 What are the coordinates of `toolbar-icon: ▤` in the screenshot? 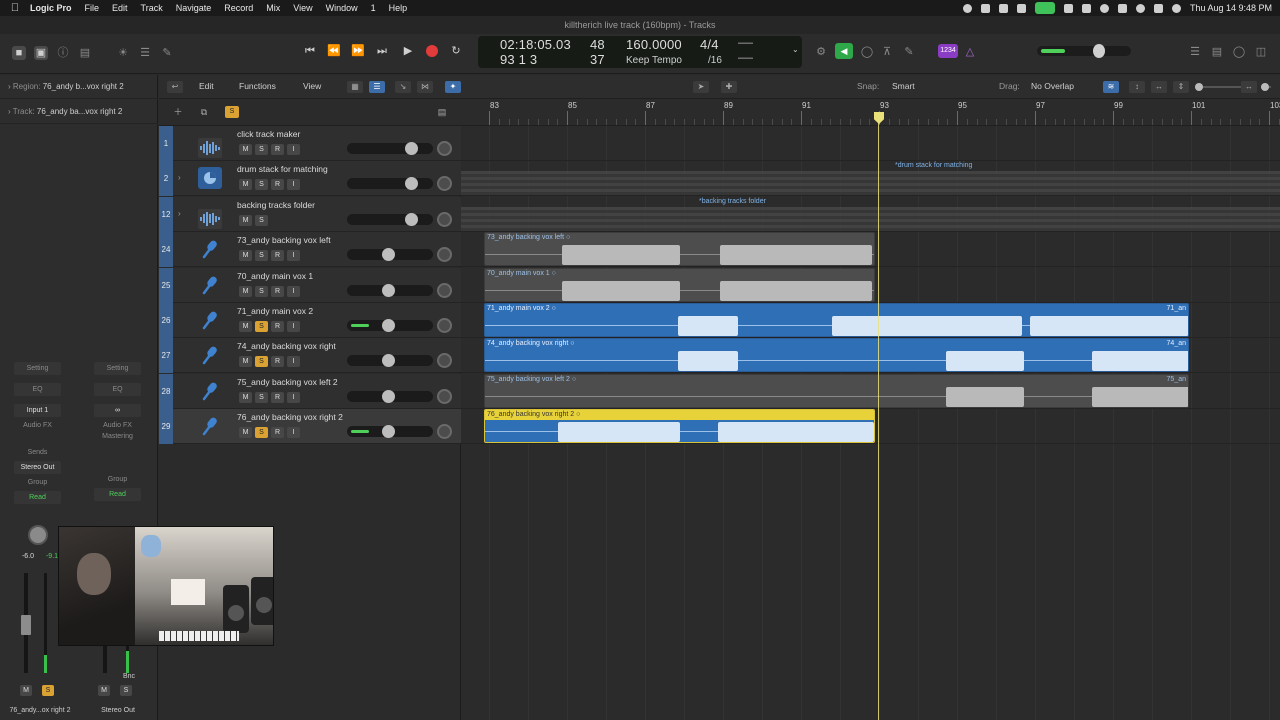 It's located at (85, 53).